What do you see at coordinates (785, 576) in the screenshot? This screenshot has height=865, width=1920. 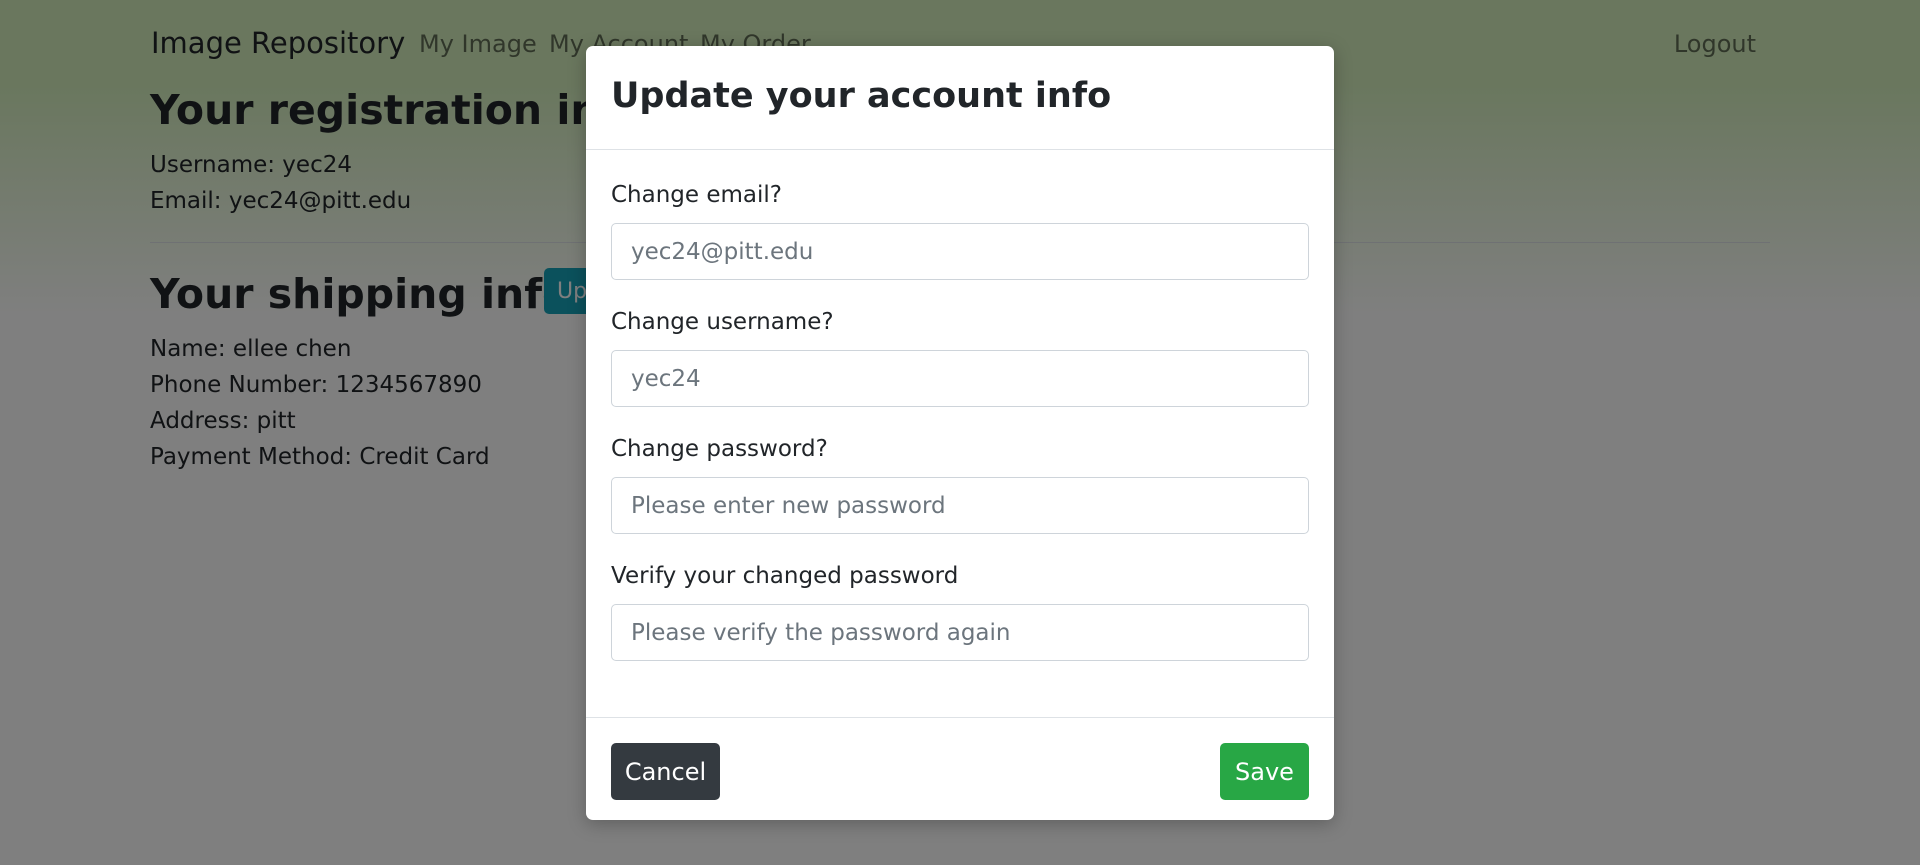 I see `verify-password-label: Verify your changed password` at bounding box center [785, 576].